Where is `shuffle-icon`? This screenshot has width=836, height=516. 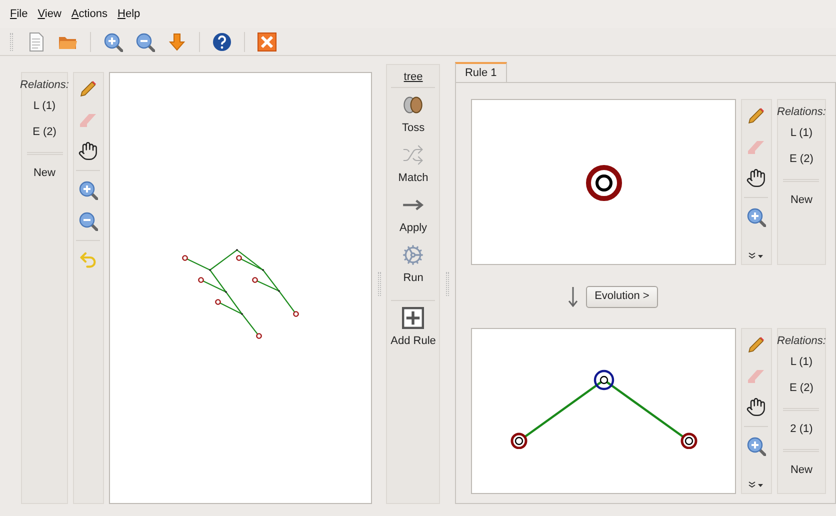
shuffle-icon is located at coordinates (413, 155).